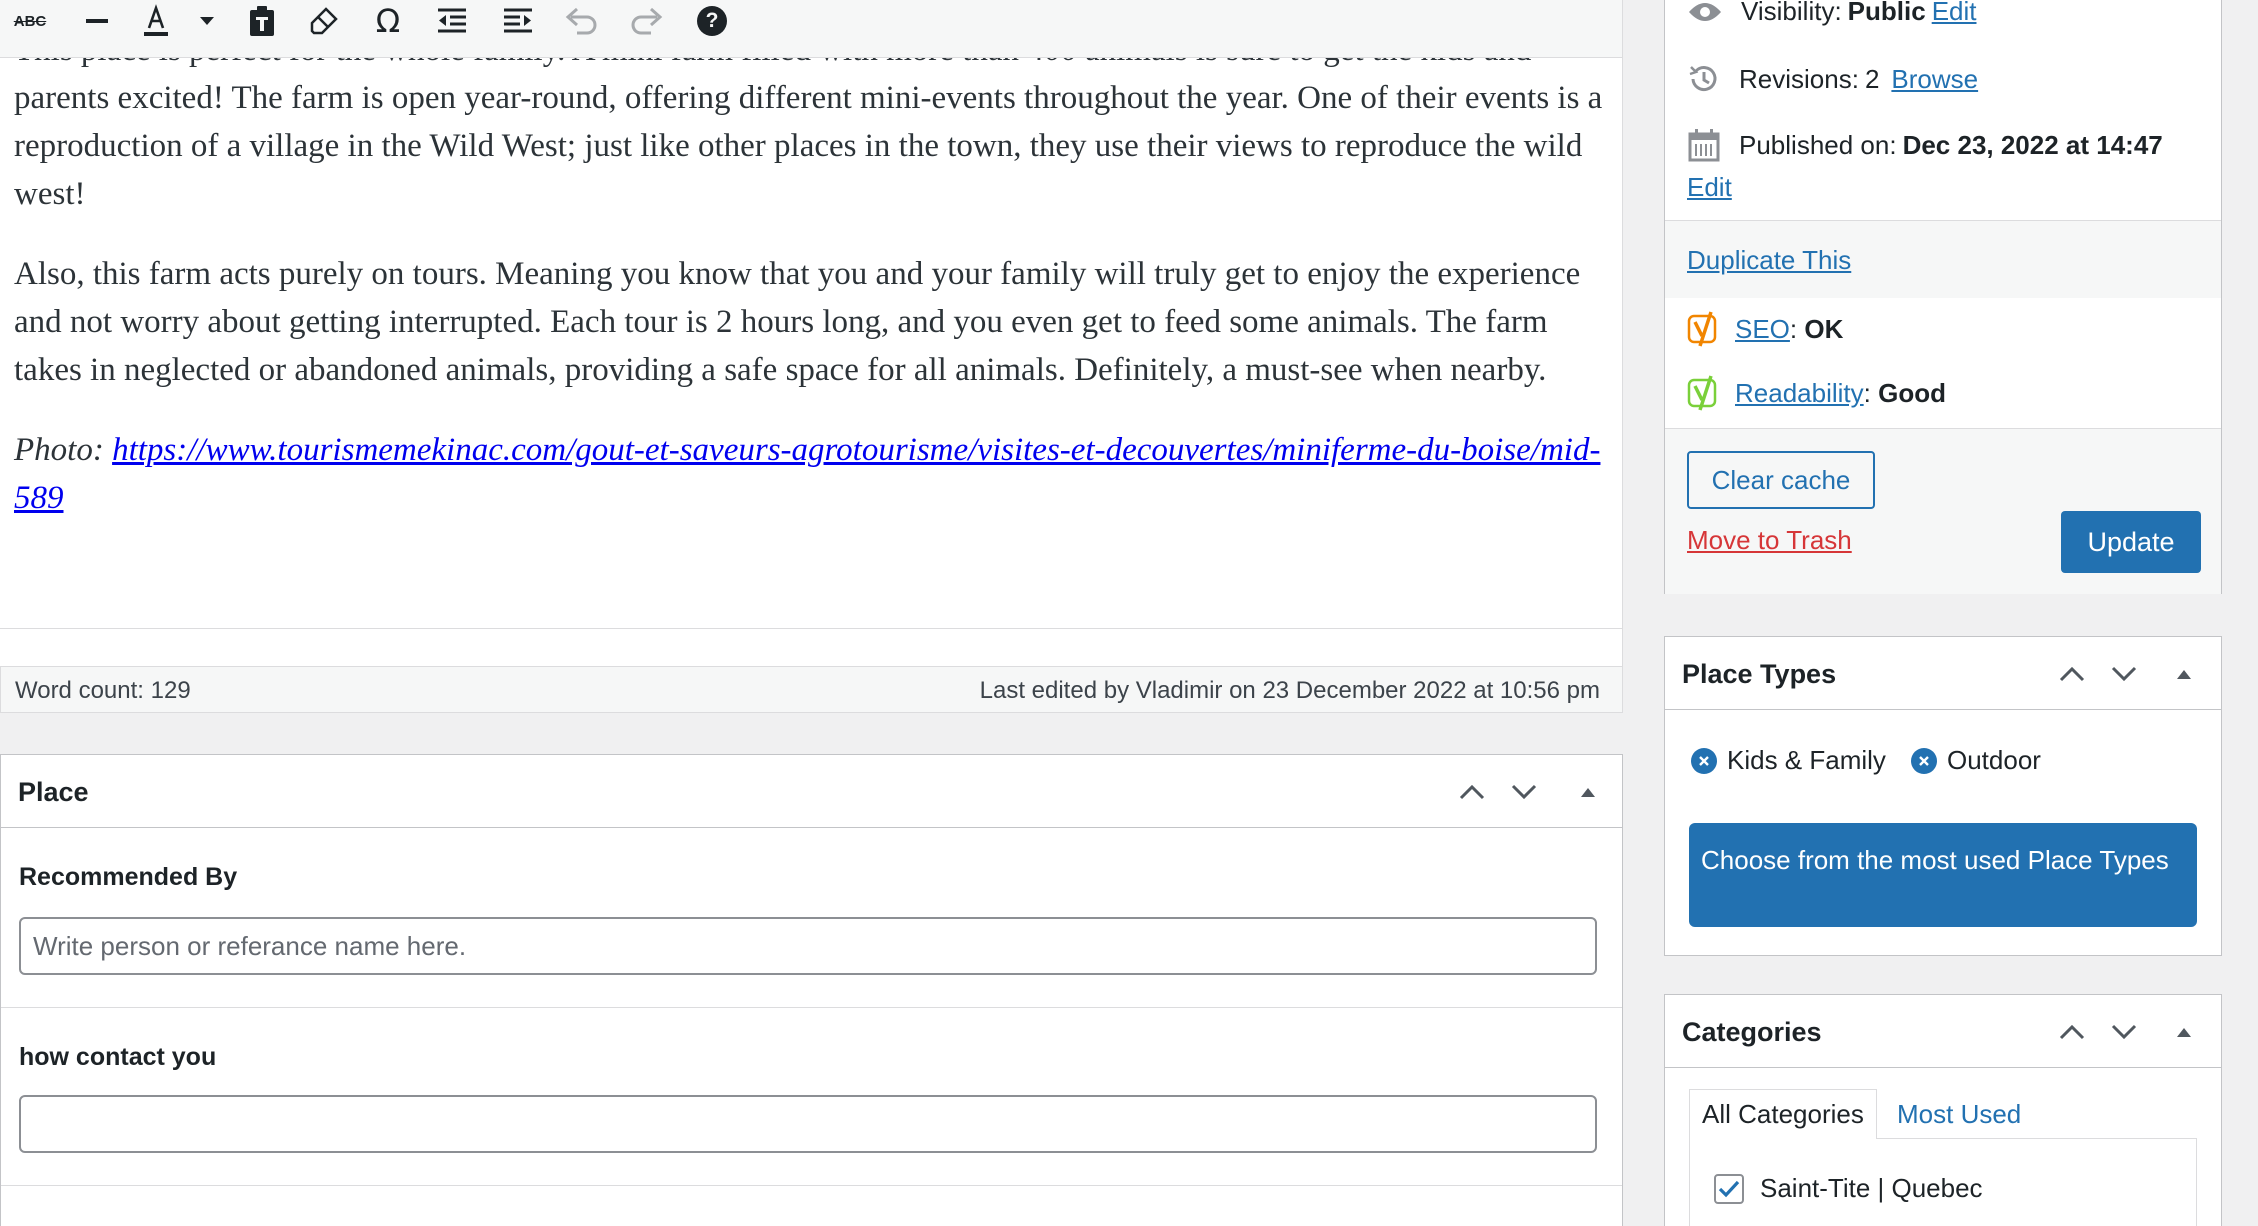 The width and height of the screenshot is (2258, 1226). I want to click on strikethrough-icon: ABC, so click(30, 21).